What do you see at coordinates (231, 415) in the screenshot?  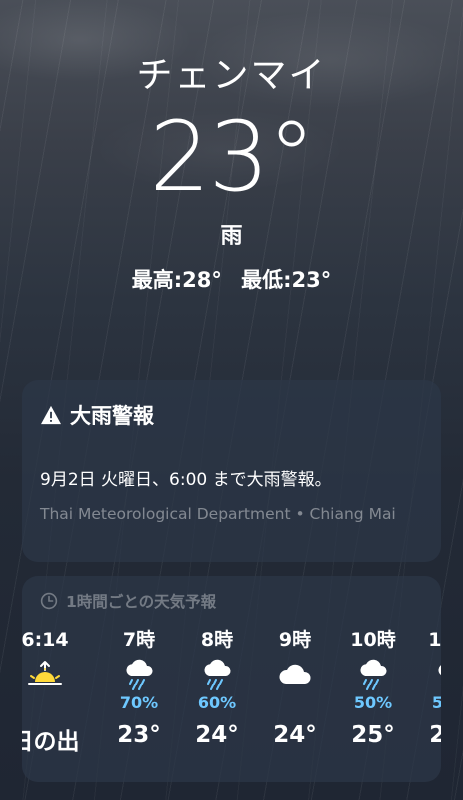 I see `alert-title-row: 大雨警報` at bounding box center [231, 415].